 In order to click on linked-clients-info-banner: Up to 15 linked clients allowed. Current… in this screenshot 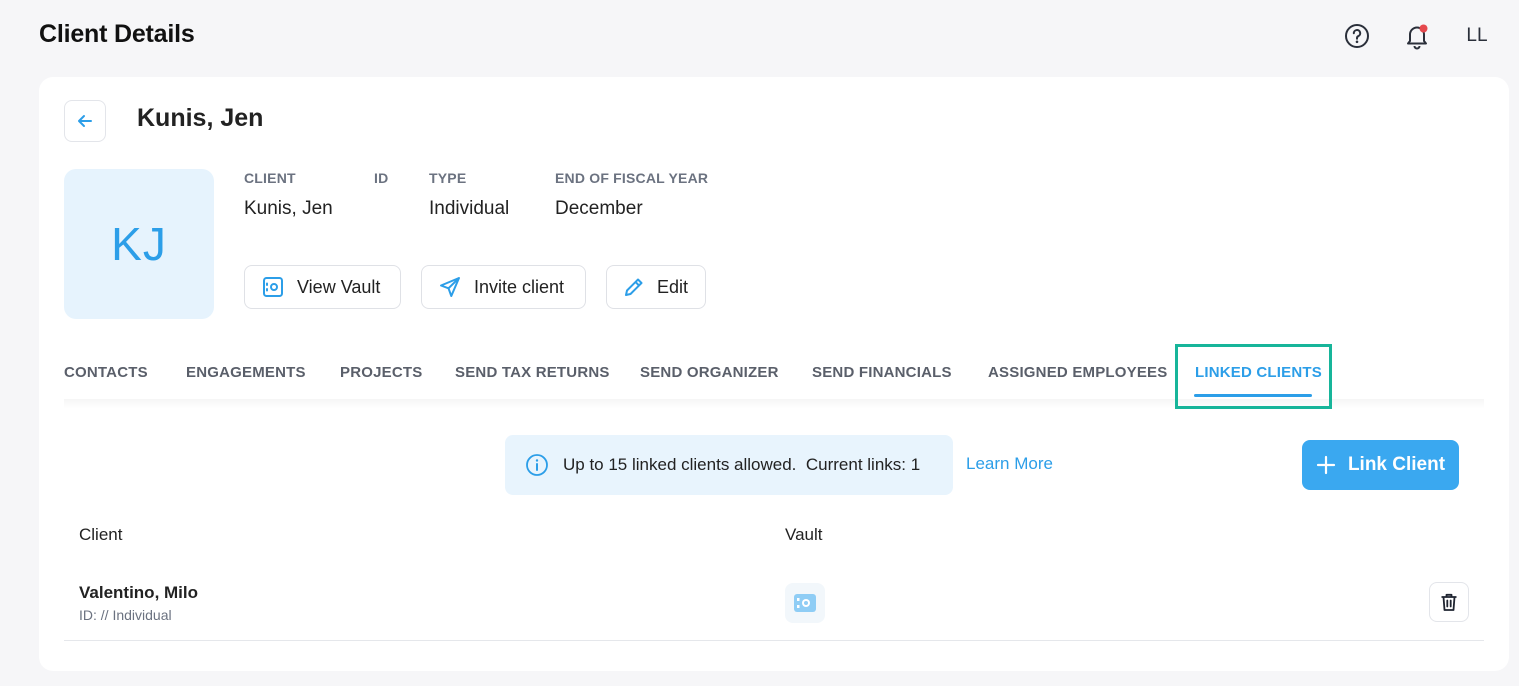, I will do `click(729, 465)`.